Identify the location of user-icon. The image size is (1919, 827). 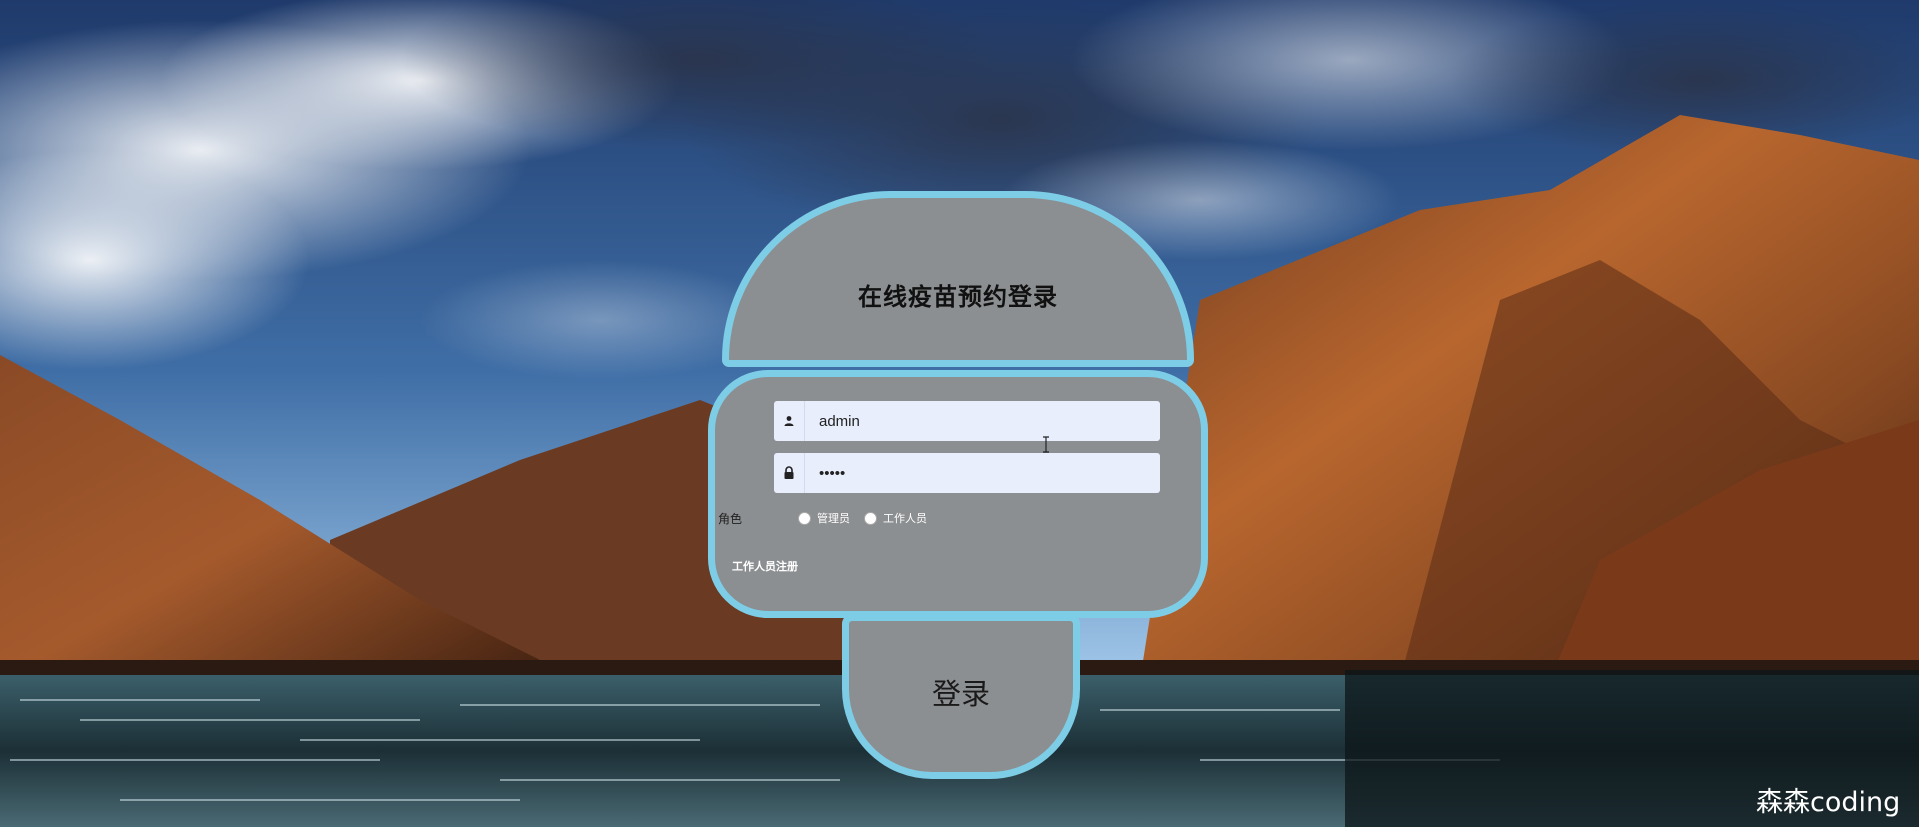
(789, 421).